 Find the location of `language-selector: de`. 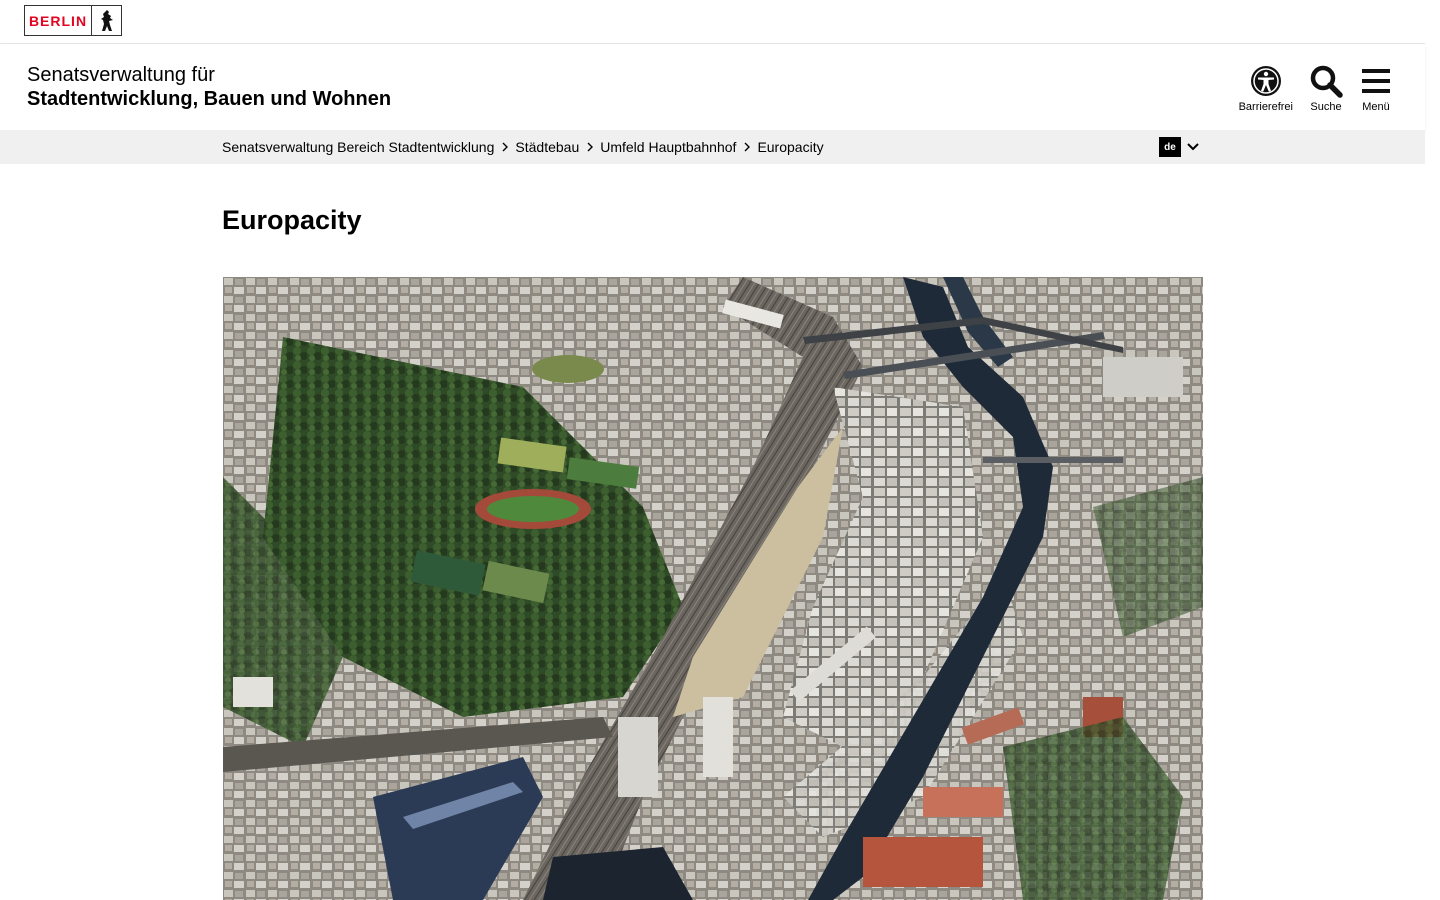

language-selector: de is located at coordinates (1179, 147).